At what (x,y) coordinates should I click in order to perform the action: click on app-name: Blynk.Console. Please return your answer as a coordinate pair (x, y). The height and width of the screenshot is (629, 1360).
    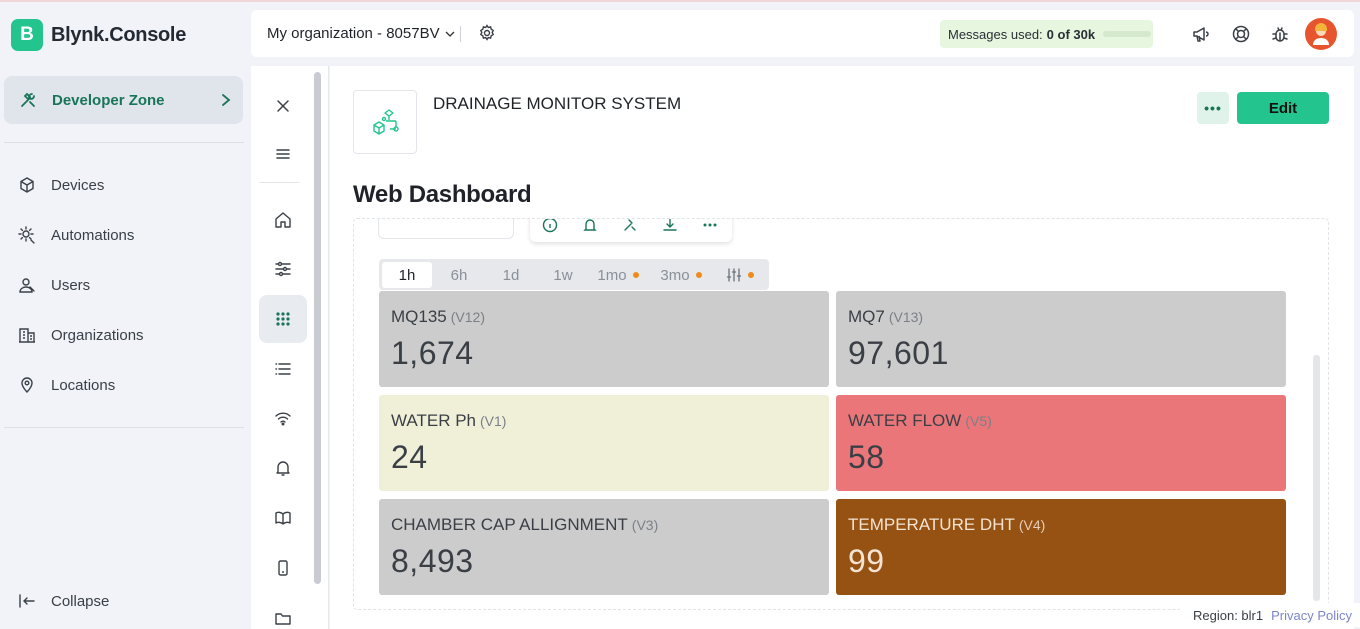
    Looking at the image, I should click on (119, 34).